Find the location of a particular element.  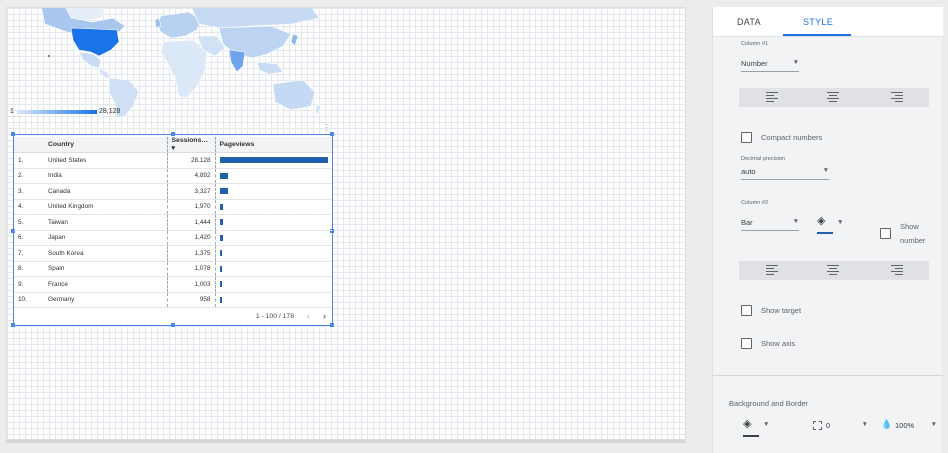

decimal-precision-dropdown: auto ▼ is located at coordinates (785, 172).